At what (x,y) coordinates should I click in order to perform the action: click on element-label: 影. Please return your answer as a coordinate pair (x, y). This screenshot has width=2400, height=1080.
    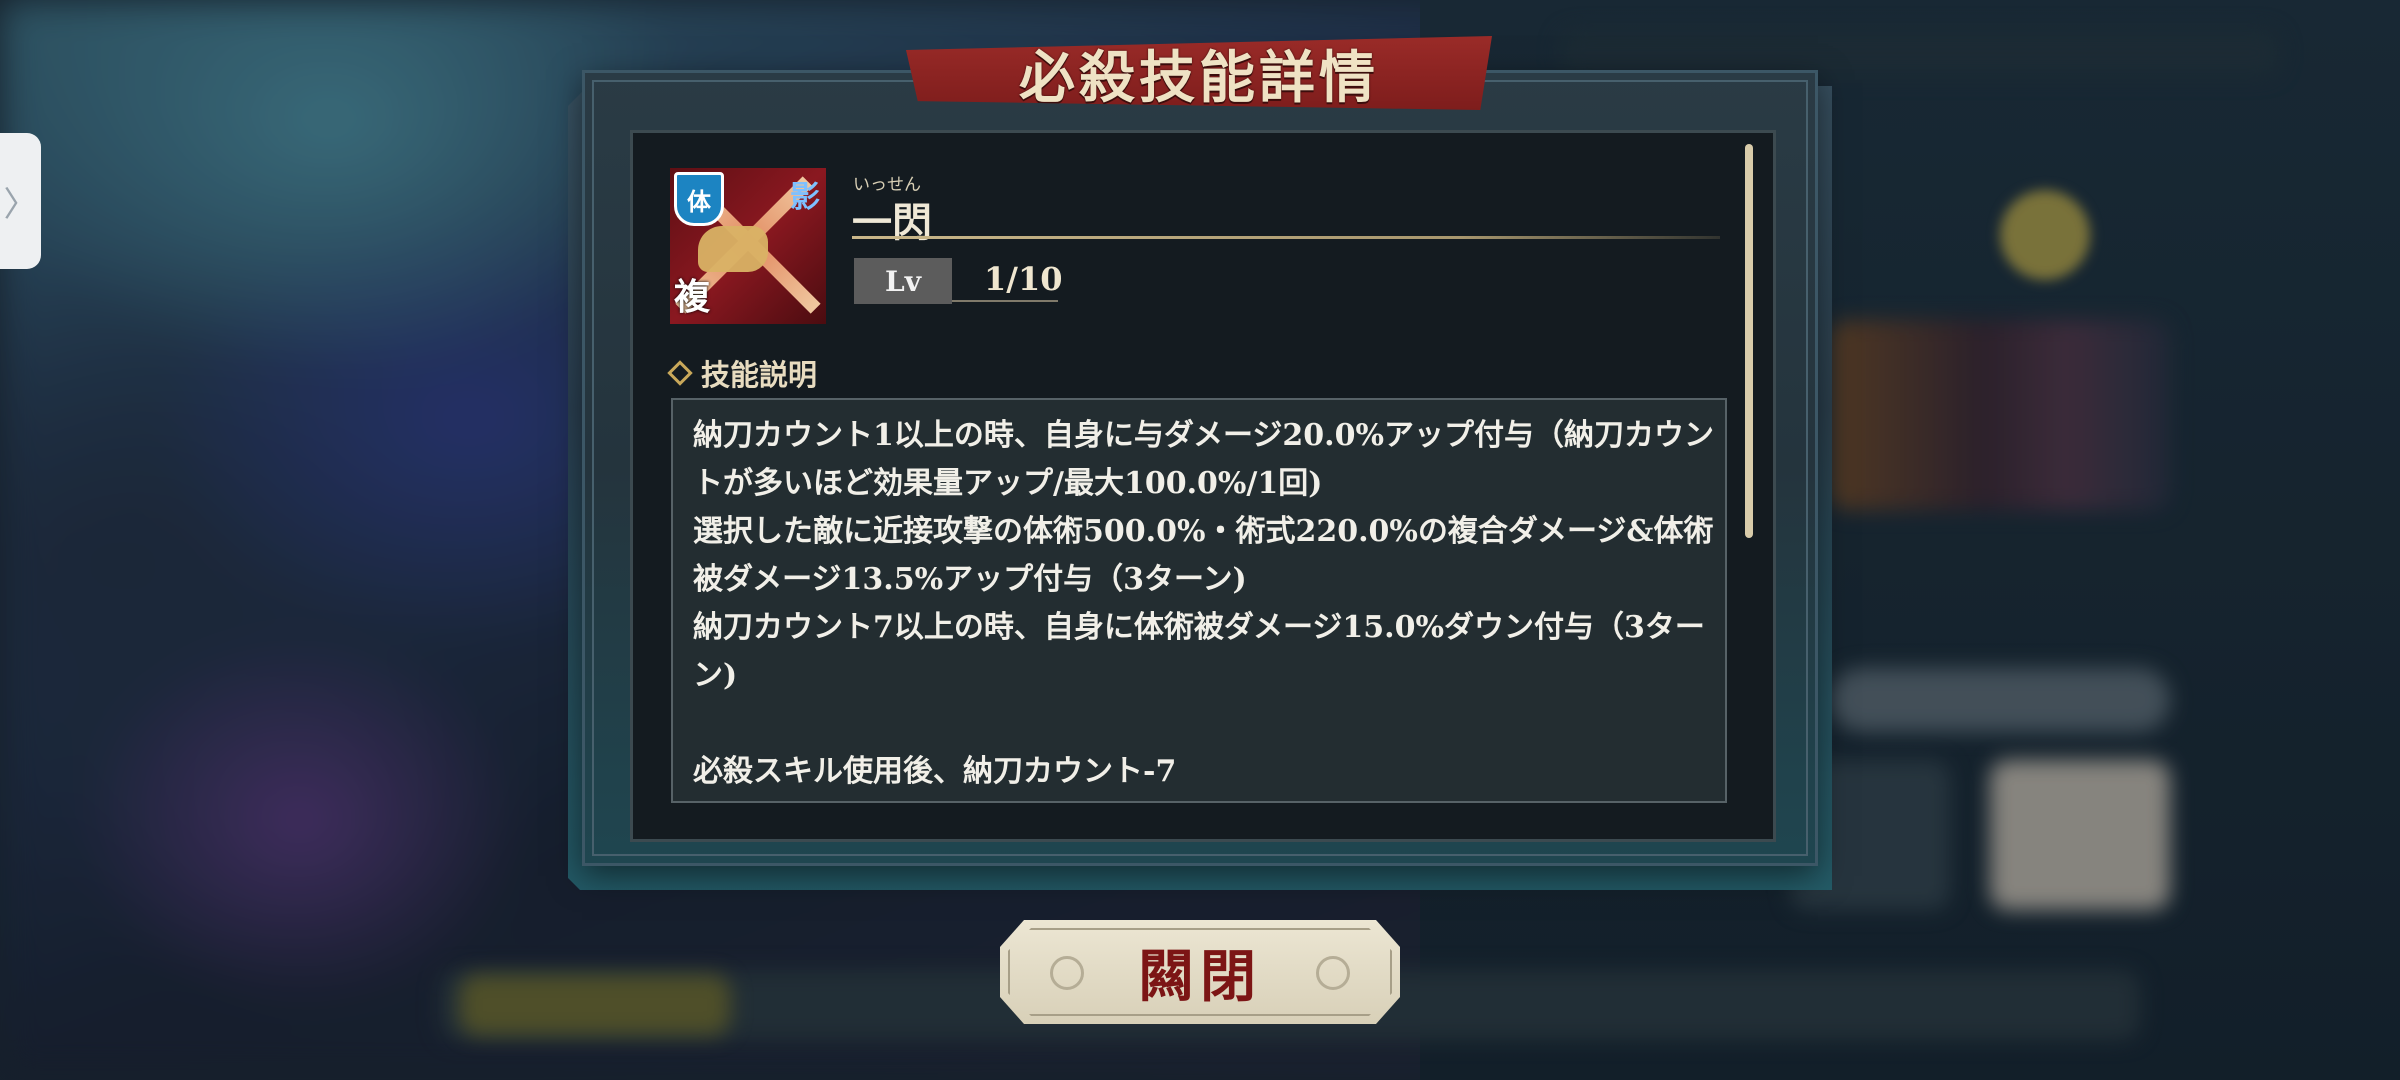
    Looking at the image, I should click on (805, 197).